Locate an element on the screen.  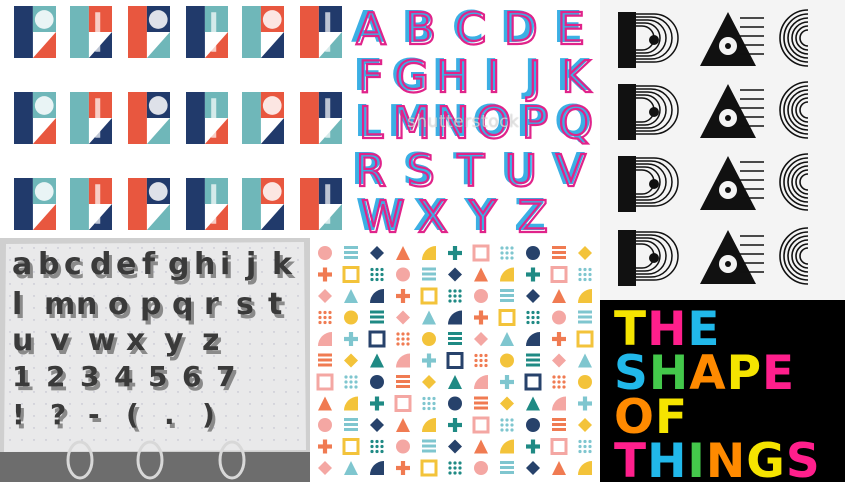
glyph-face: r is located at coordinates (211, 304).